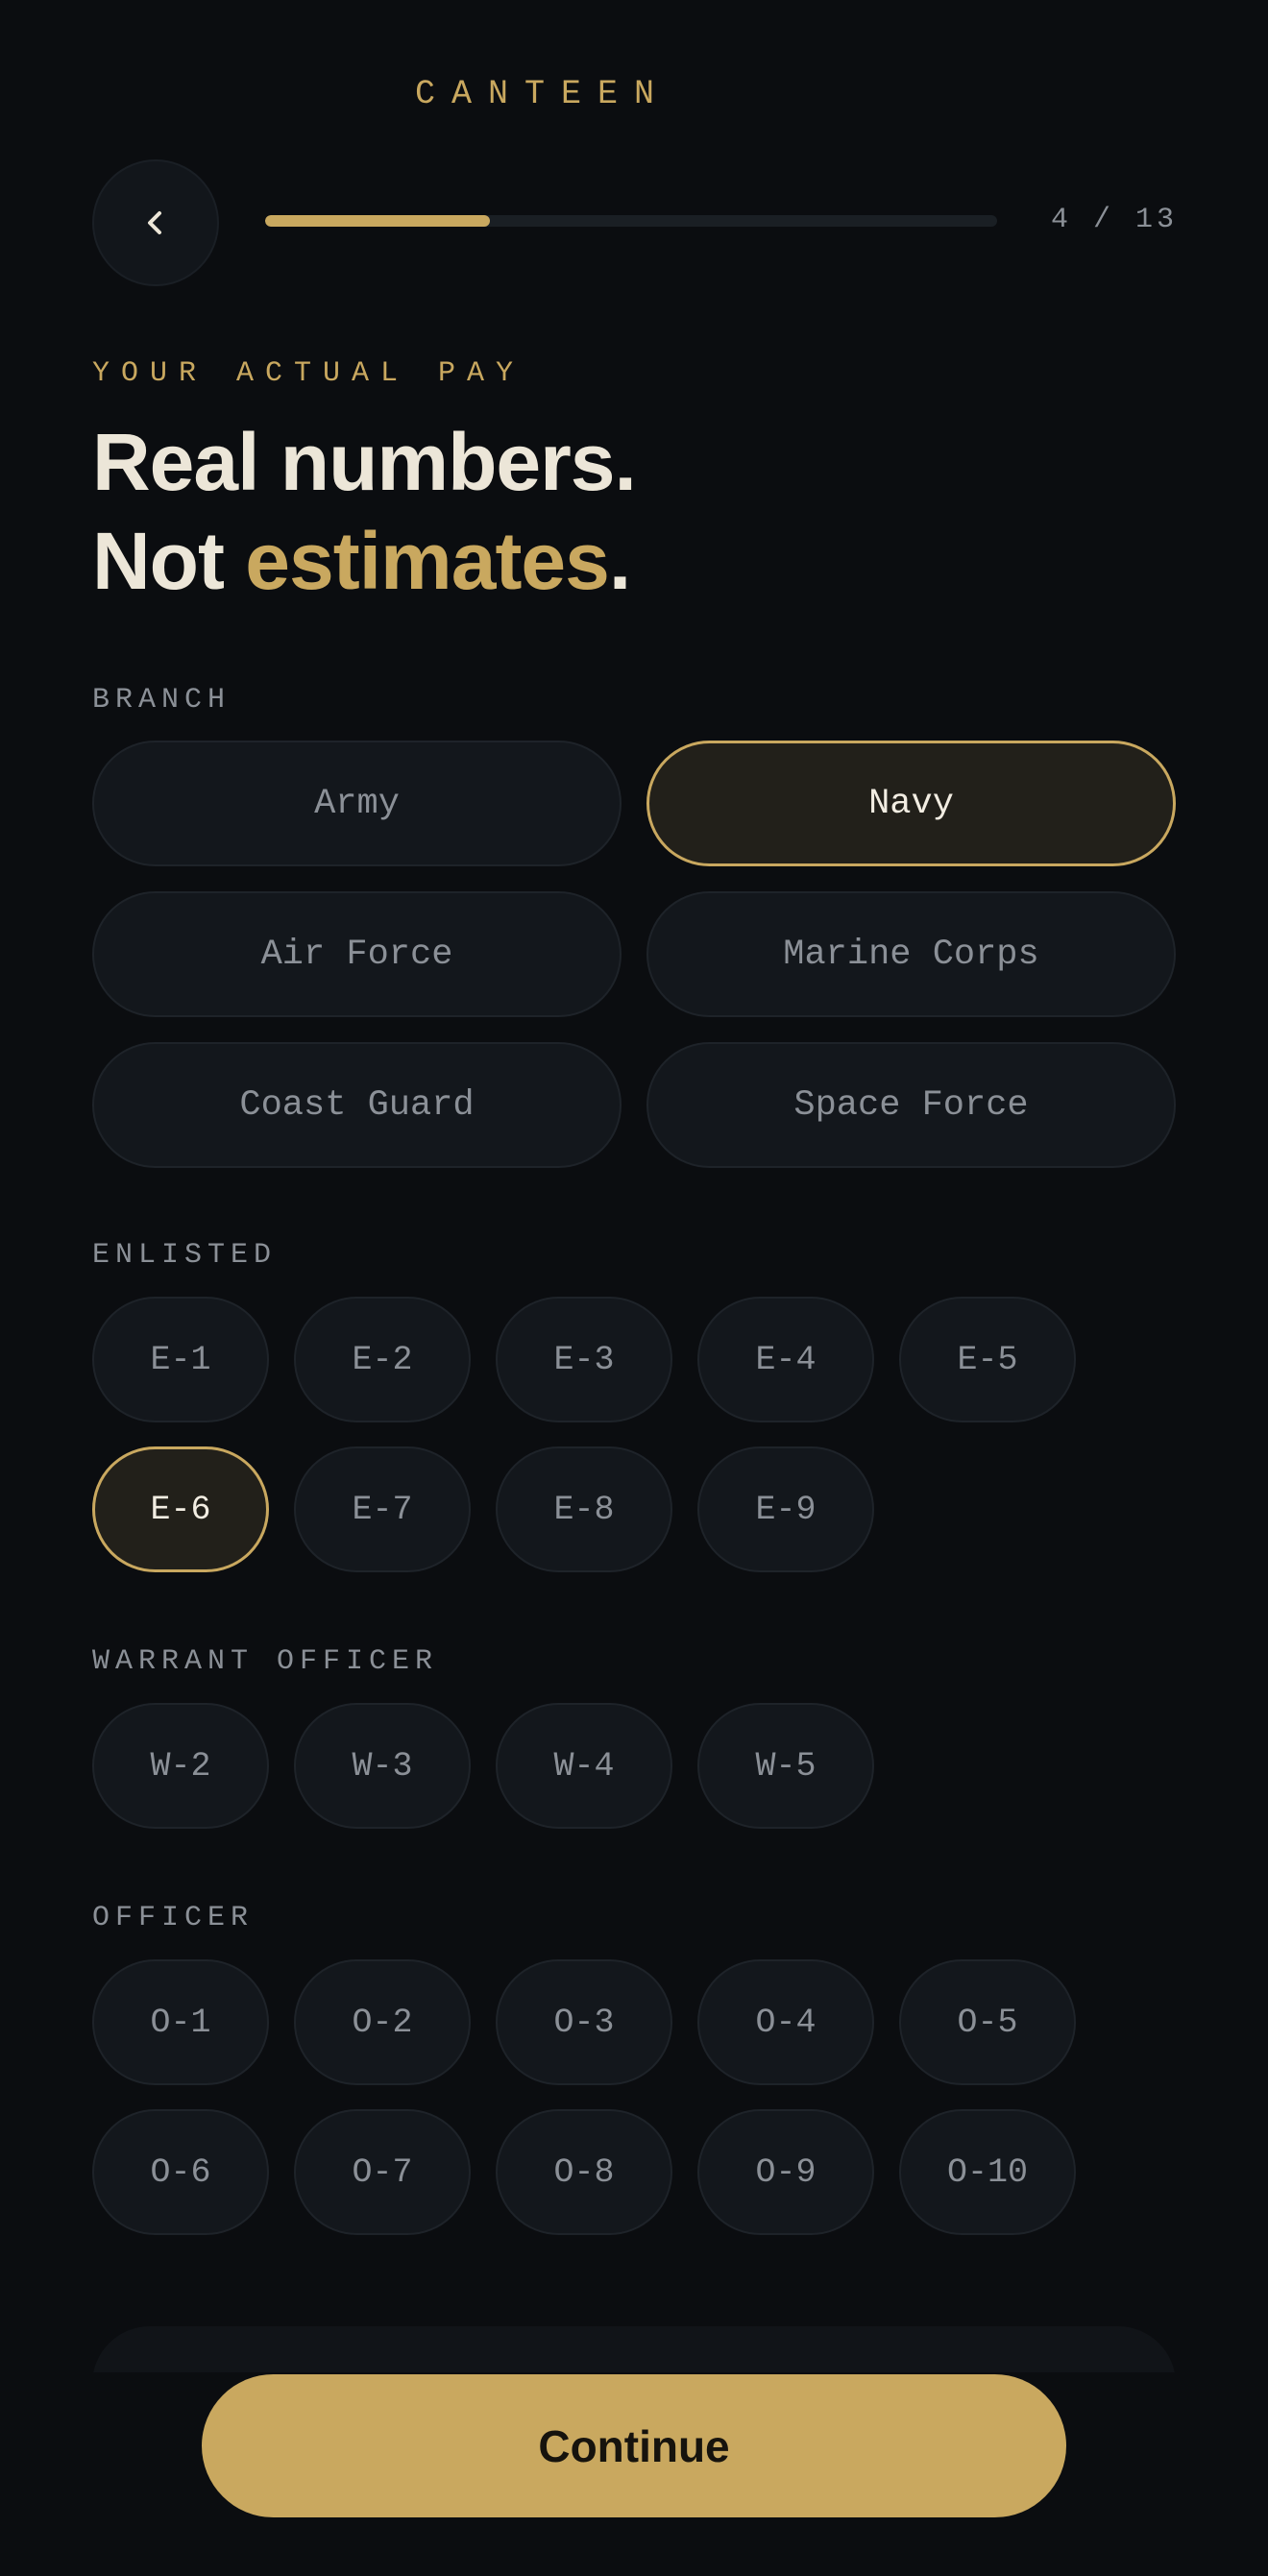  Describe the element at coordinates (378, 221) in the screenshot. I see `progress-fill` at that location.